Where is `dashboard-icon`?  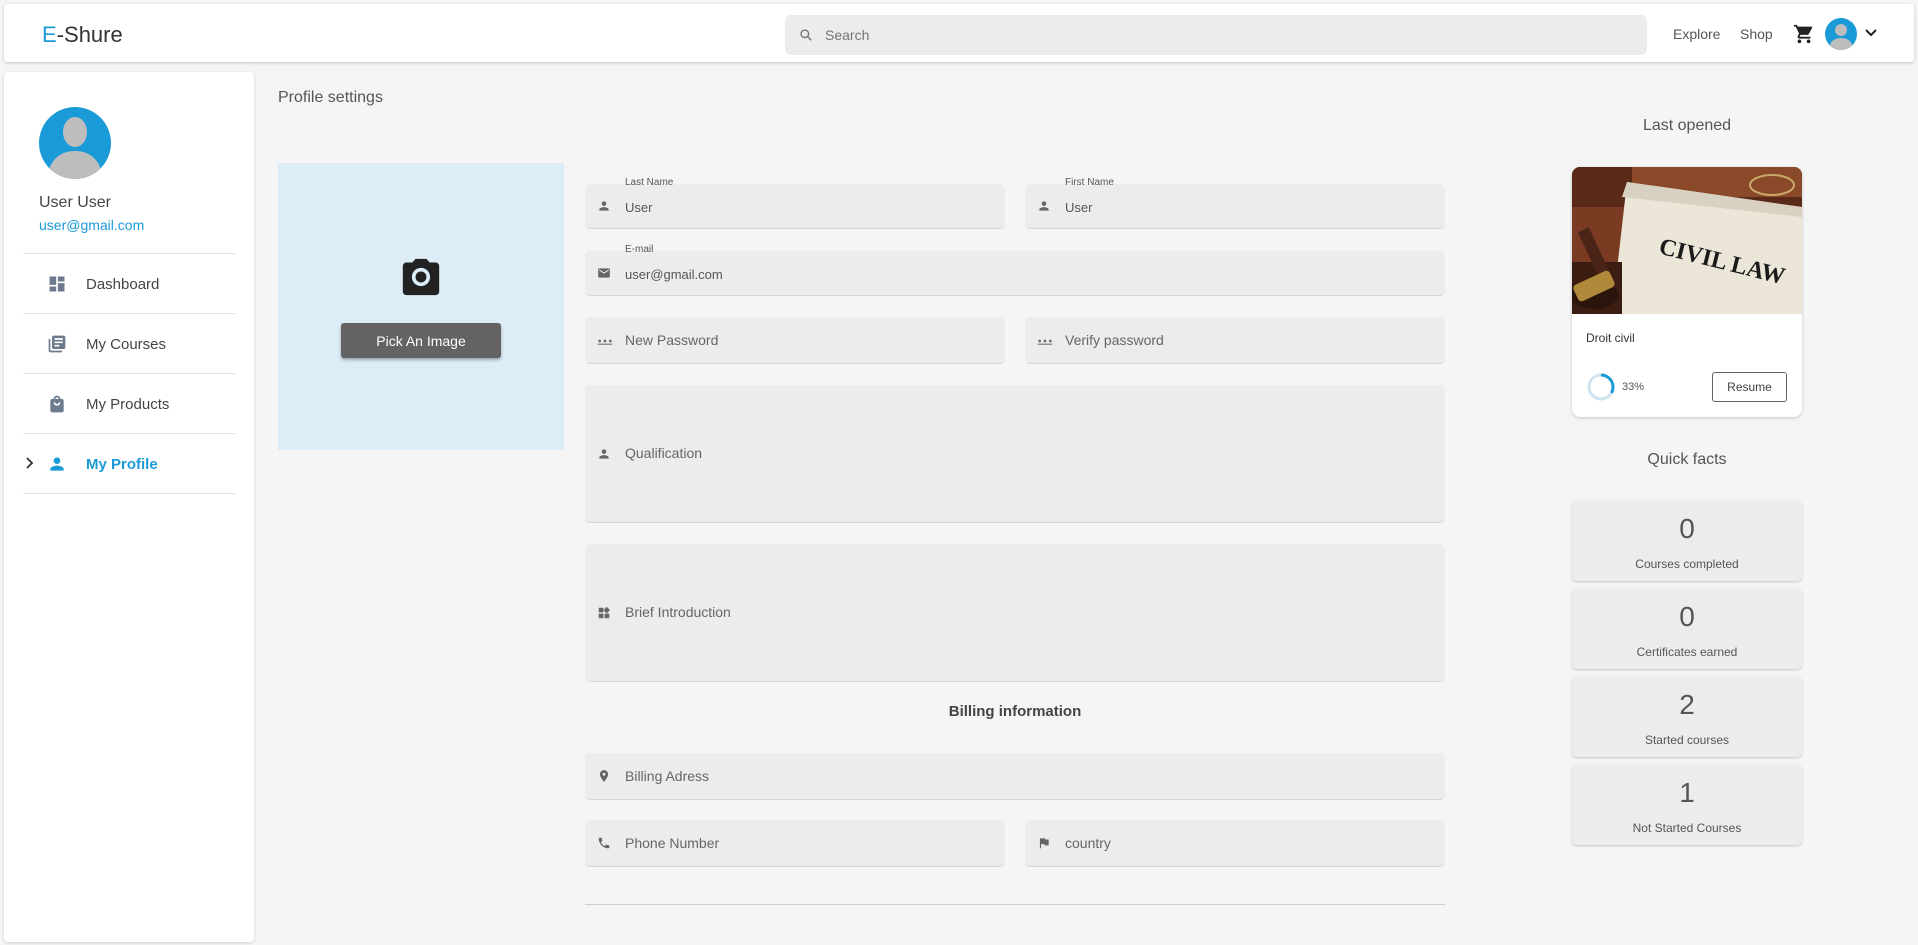 dashboard-icon is located at coordinates (57, 284).